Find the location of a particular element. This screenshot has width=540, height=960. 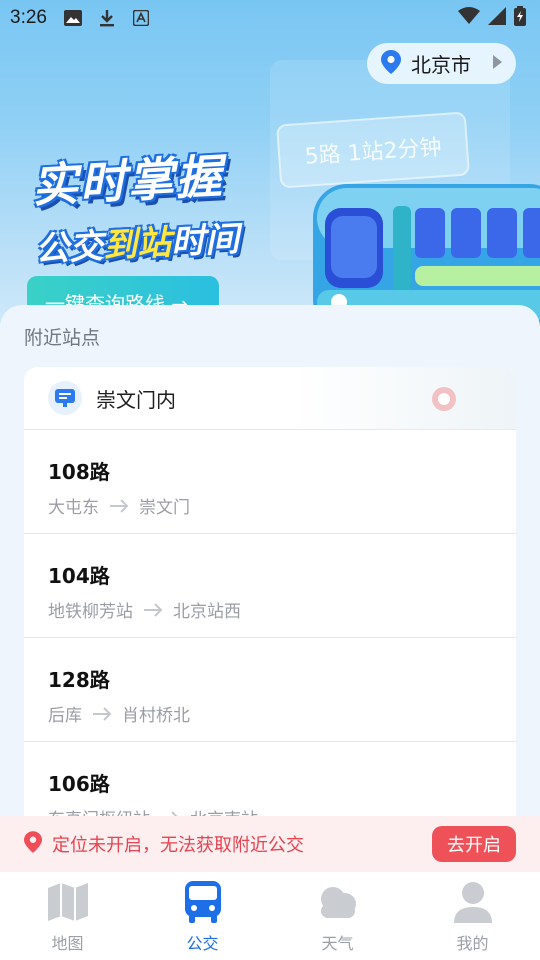

location-alert: 定位未开启，无法获取附近公交 去开启 is located at coordinates (270, 844).